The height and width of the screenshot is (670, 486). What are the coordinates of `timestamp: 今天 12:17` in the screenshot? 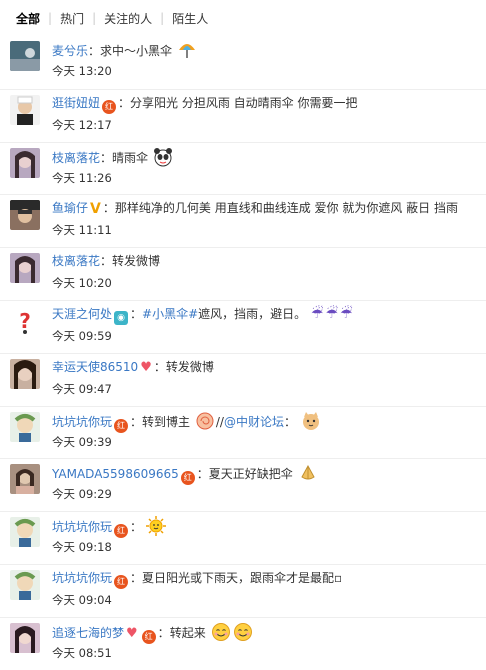 It's located at (82, 124).